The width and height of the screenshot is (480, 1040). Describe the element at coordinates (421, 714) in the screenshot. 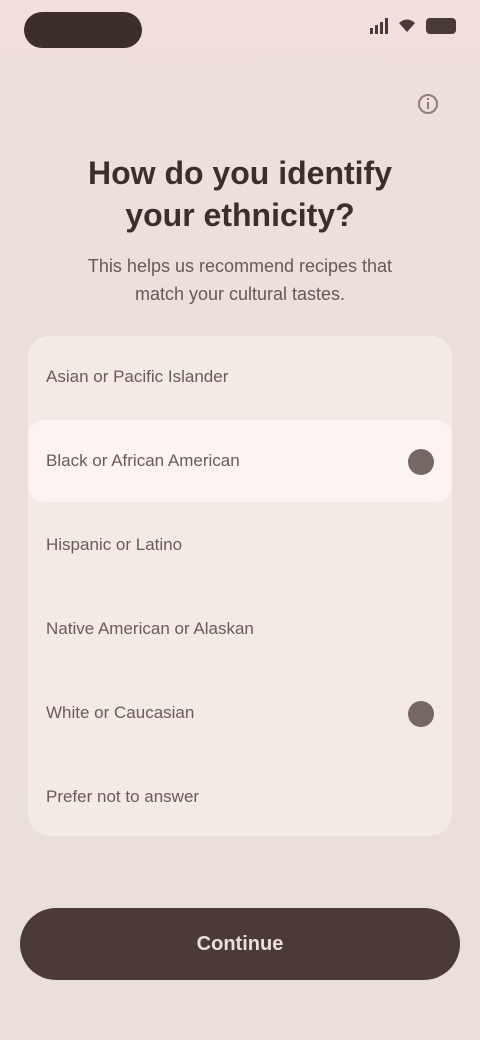

I see `radio-indicator` at that location.